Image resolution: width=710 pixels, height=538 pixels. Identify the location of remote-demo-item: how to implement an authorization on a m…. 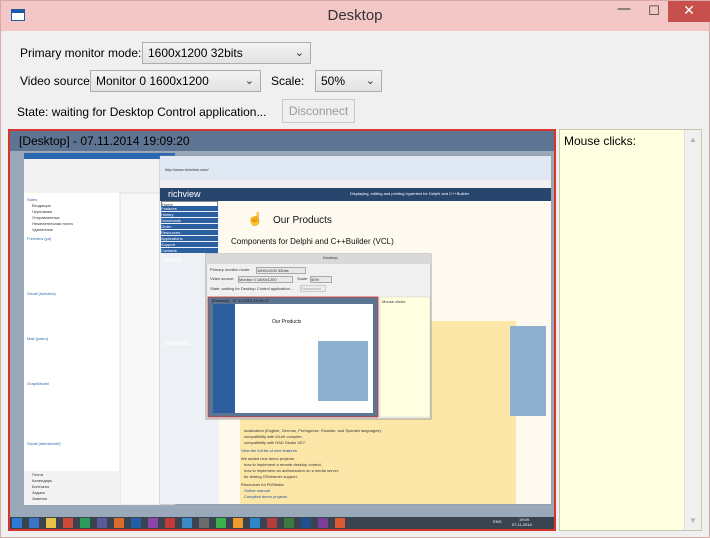
(292, 470).